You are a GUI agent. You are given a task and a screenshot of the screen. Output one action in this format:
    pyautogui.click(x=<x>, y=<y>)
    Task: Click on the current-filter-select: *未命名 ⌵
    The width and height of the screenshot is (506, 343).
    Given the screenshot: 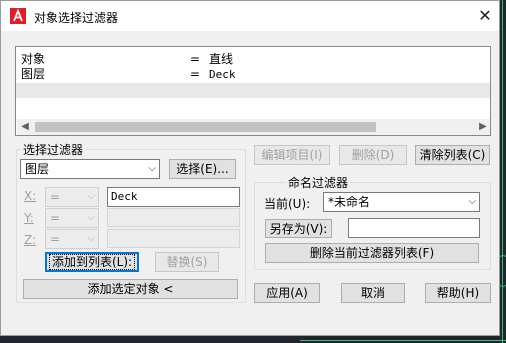 What is the action you would take?
    pyautogui.click(x=401, y=202)
    